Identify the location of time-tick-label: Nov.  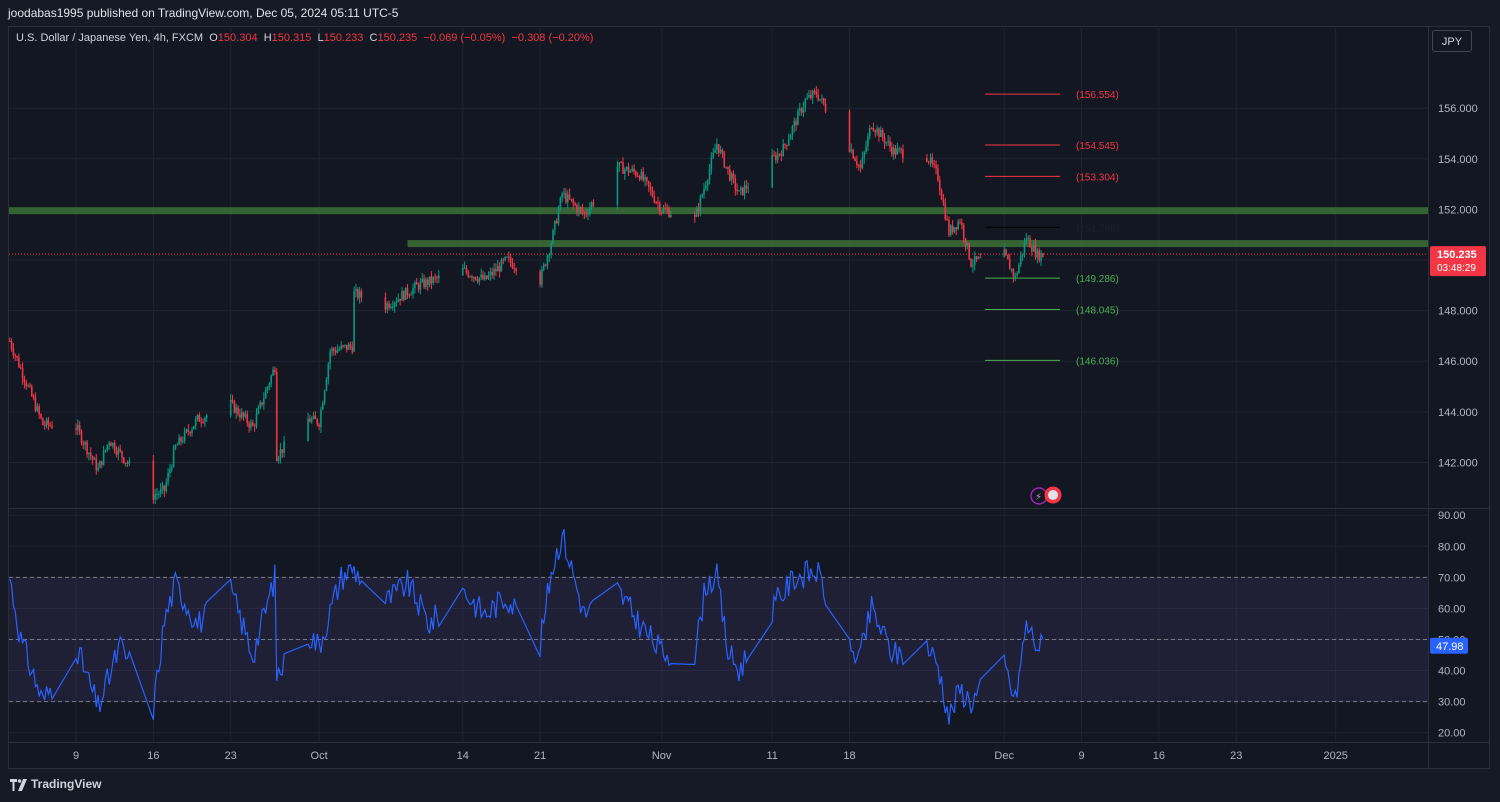
(662, 756).